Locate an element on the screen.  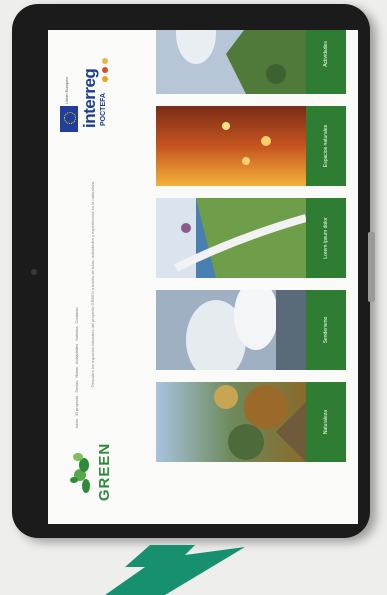
nav-item: Actividades is located at coordinates (76, 354).